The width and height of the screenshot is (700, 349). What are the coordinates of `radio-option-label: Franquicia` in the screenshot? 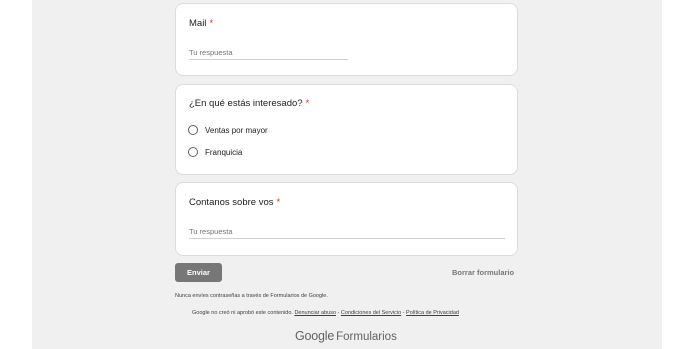 It's located at (224, 152).